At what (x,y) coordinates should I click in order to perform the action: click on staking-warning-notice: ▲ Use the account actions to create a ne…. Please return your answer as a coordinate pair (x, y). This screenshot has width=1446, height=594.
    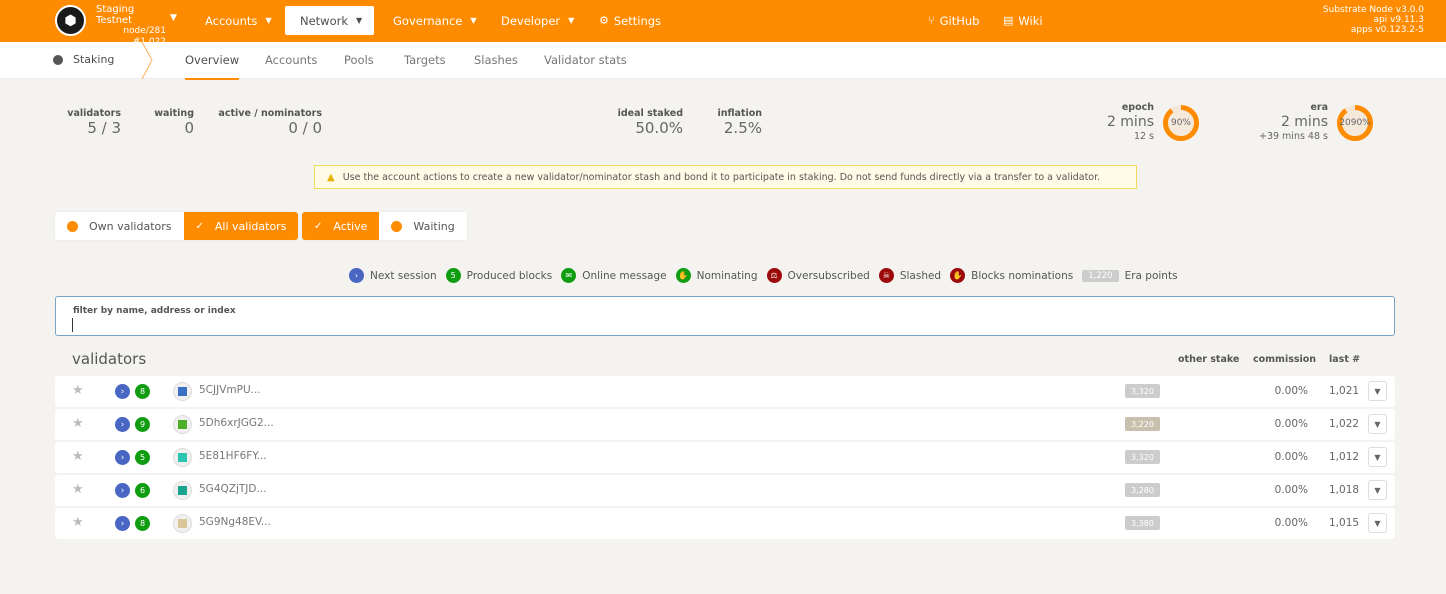
    Looking at the image, I should click on (725, 177).